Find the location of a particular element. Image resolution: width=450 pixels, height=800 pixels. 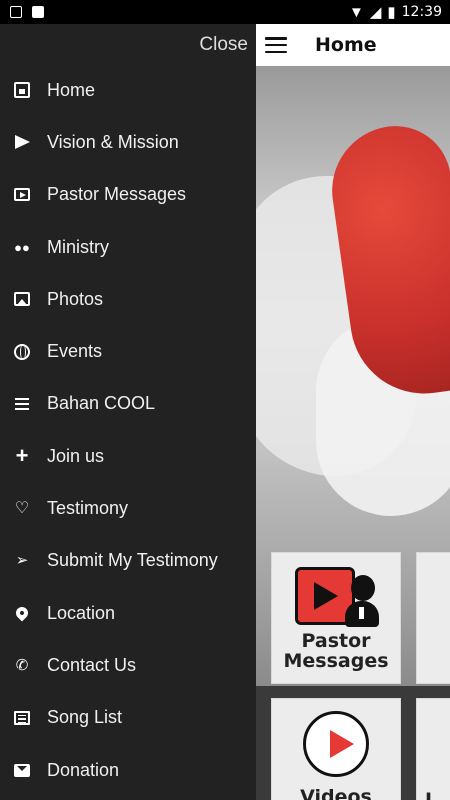

menu-item-contact-us: ✆ Contact Us is located at coordinates (128, 665).